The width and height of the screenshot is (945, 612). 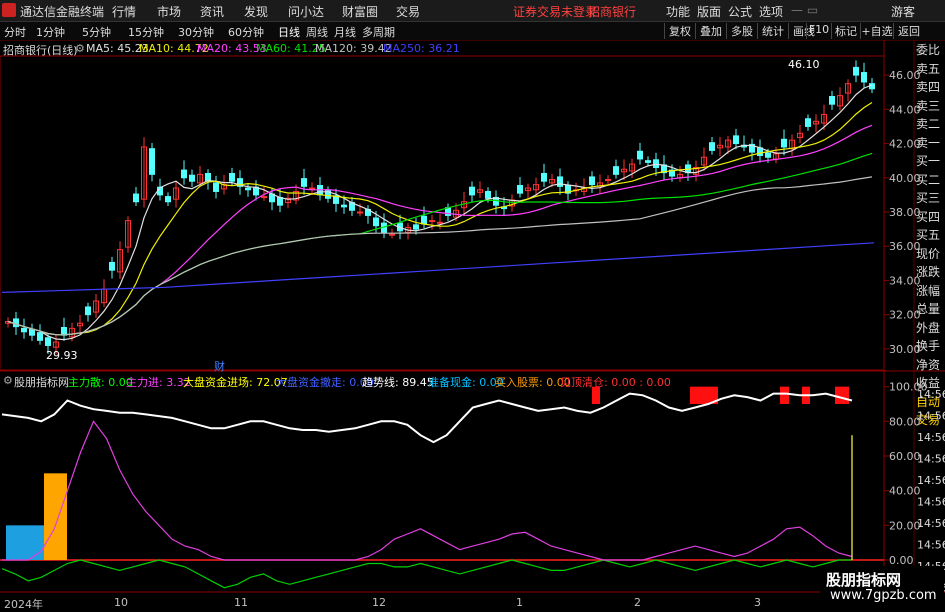 I want to click on low-annotation: 29.93, so click(x=62, y=355).